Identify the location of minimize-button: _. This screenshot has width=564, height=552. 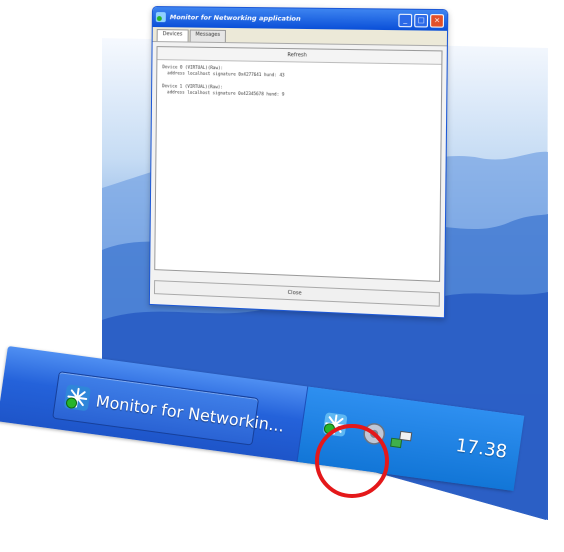
(405, 20).